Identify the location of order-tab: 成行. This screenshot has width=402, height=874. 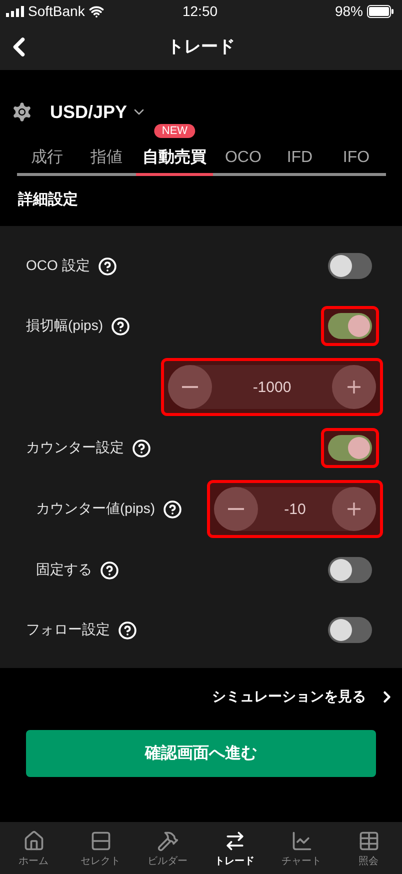
(47, 159).